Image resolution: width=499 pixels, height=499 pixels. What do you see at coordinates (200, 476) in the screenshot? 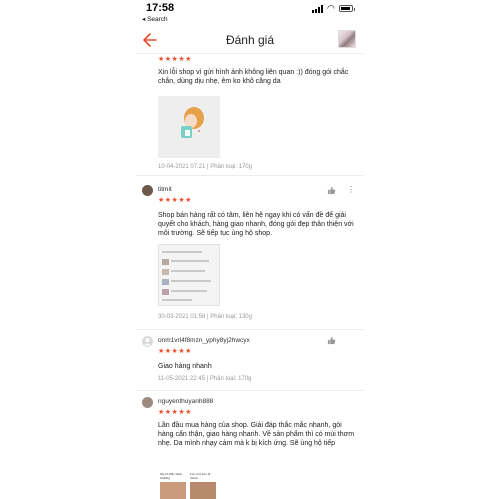
I see `photo-label: Lúc nổi xào đi chuột` at bounding box center [200, 476].